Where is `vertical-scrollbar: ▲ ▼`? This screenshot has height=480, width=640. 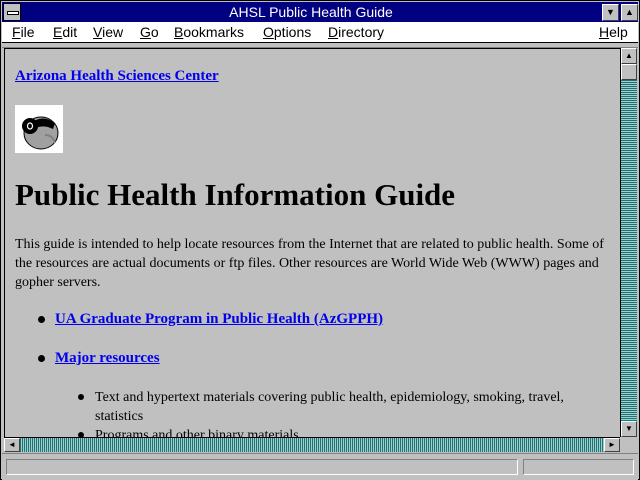
vertical-scrollbar: ▲ ▼ is located at coordinates (628, 242).